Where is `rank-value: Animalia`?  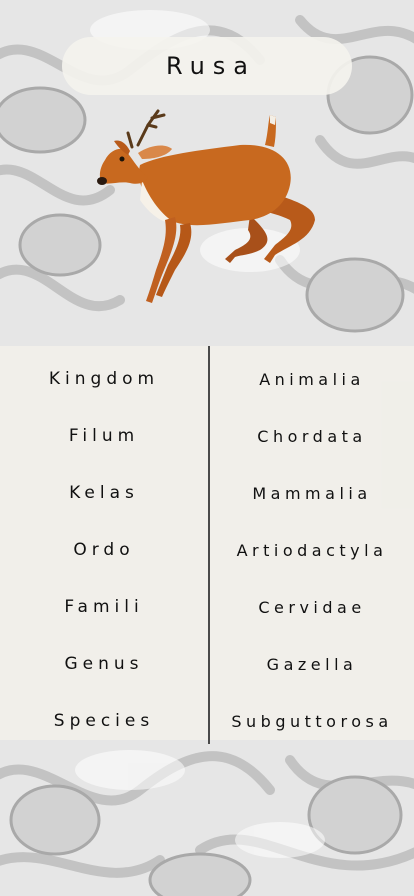 rank-value: Animalia is located at coordinates (312, 379).